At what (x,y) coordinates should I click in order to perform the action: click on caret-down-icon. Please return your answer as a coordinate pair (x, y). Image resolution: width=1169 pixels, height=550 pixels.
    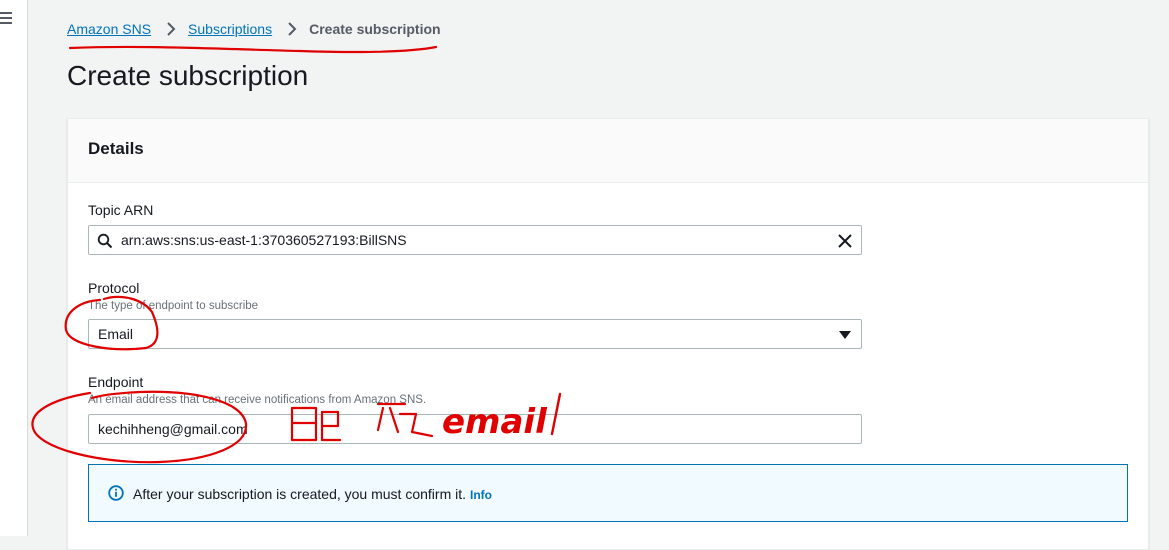
    Looking at the image, I should click on (845, 335).